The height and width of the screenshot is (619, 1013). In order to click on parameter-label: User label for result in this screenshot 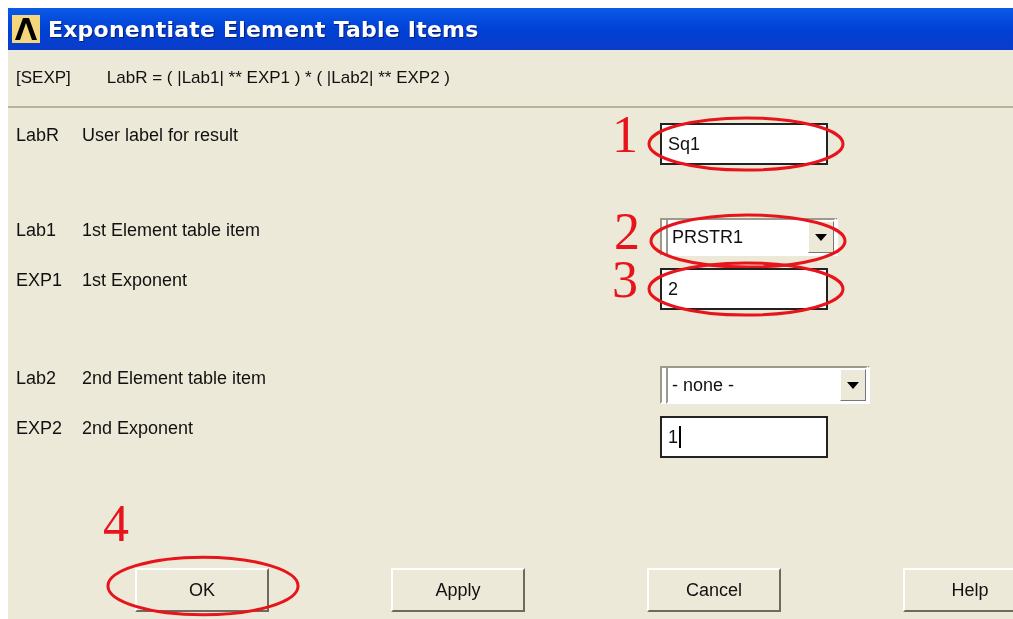, I will do `click(160, 135)`.